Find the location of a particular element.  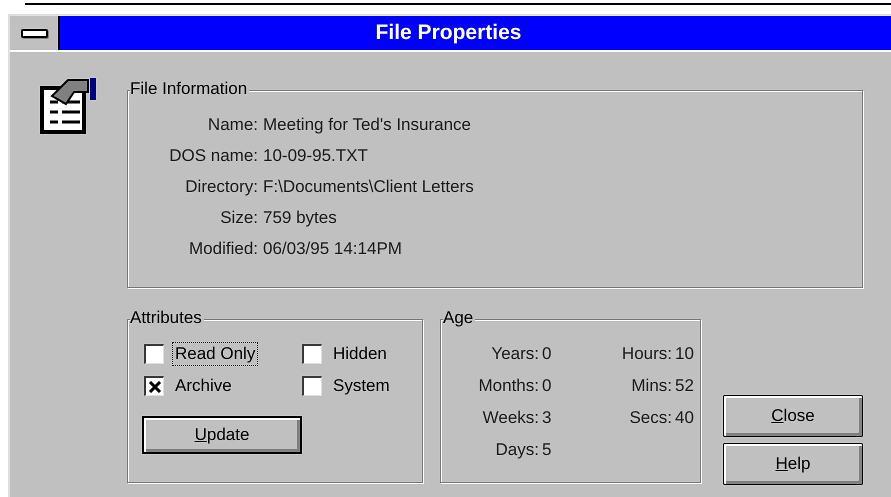

dialog-button: Close is located at coordinates (793, 416).